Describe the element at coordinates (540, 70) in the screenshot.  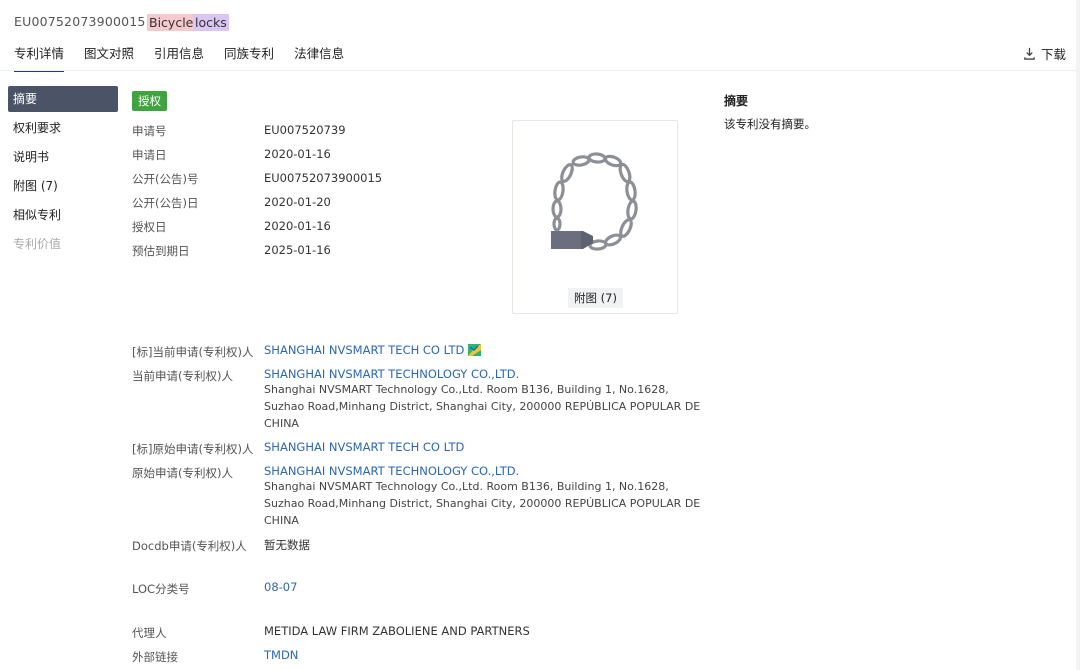
I see `header-divider` at that location.